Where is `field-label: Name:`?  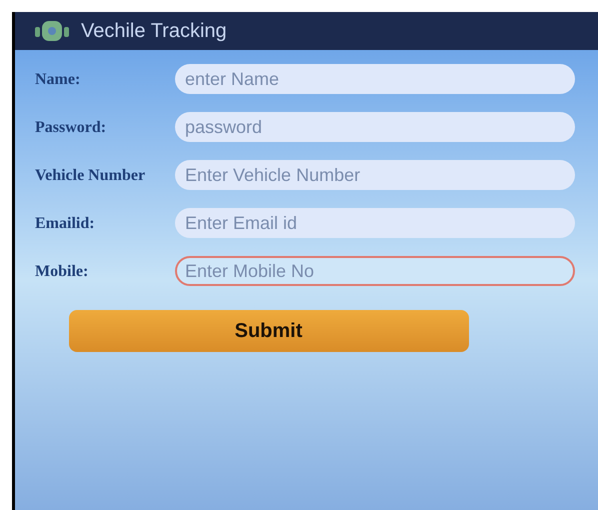 field-label: Name: is located at coordinates (58, 80).